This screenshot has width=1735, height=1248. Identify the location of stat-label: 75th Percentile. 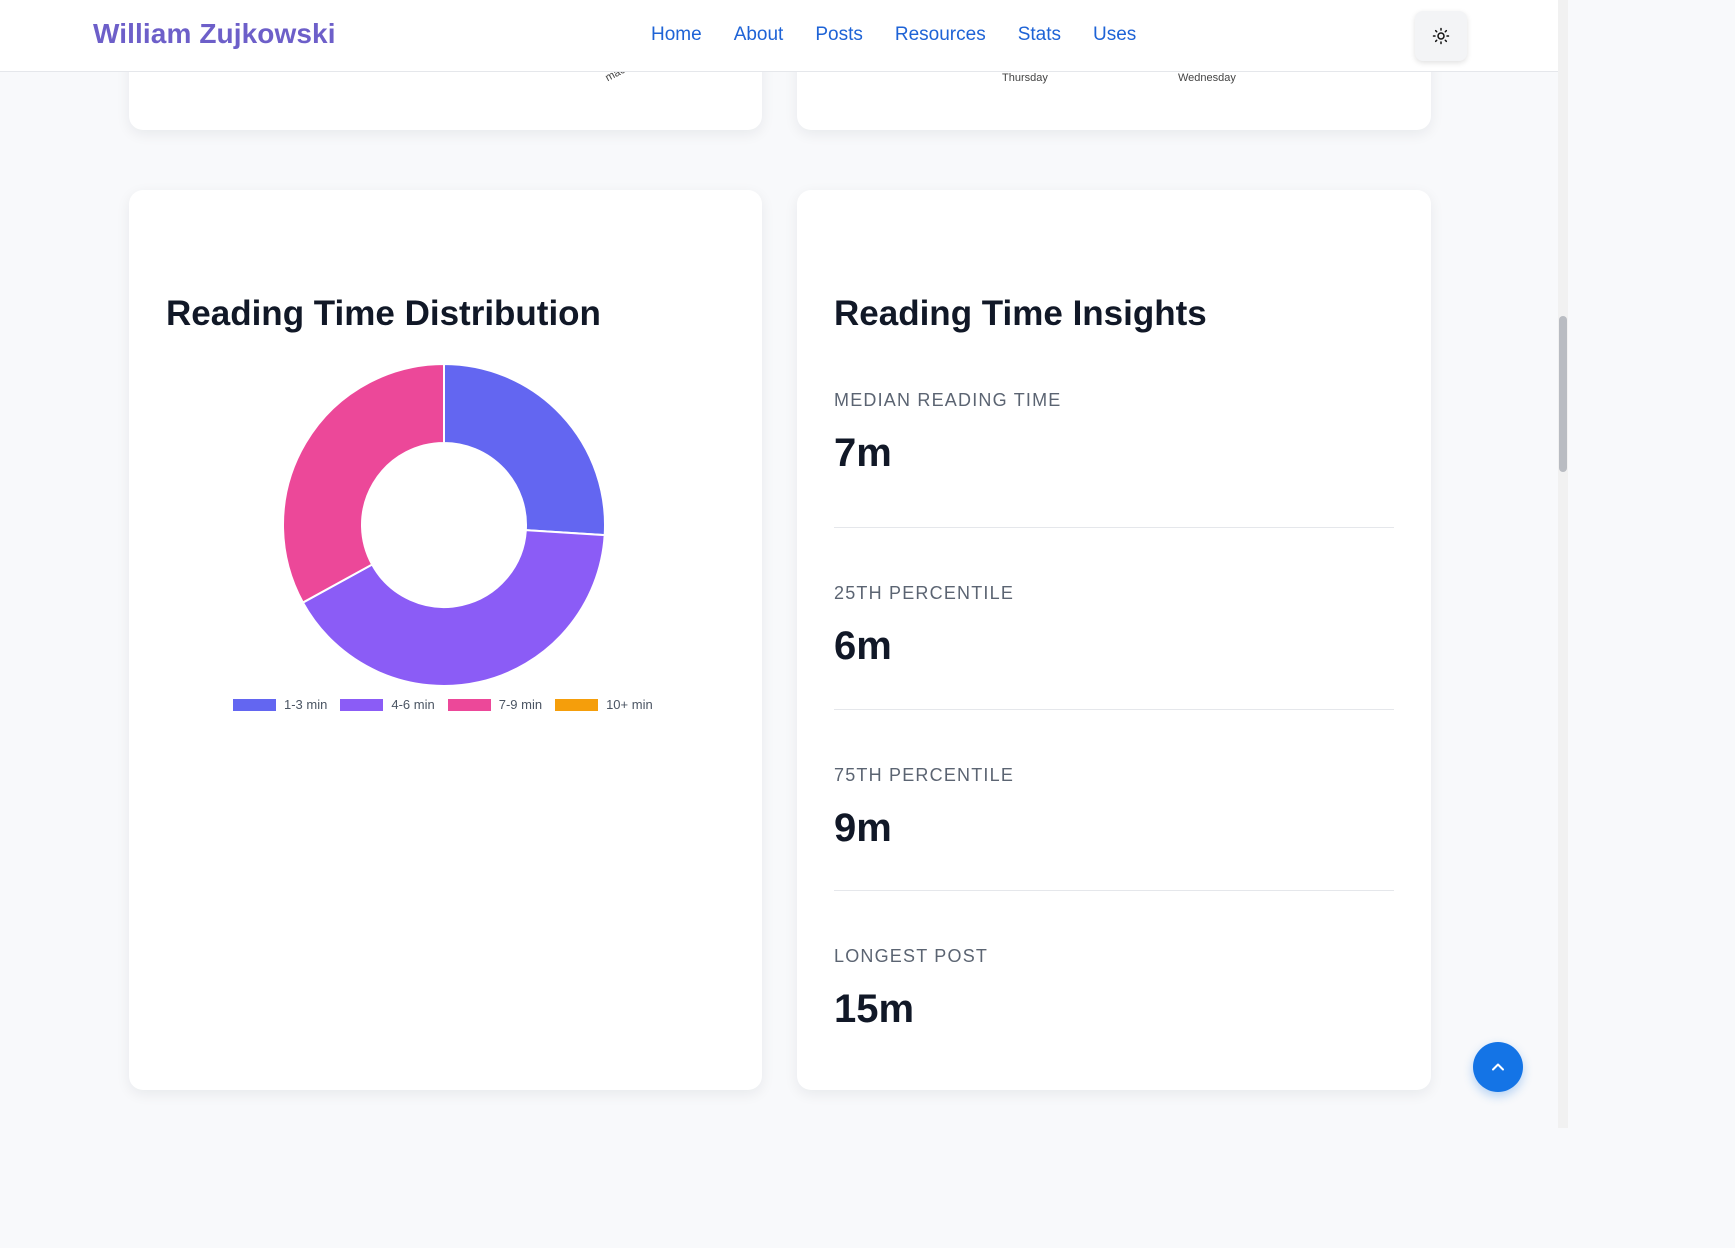
(924, 775).